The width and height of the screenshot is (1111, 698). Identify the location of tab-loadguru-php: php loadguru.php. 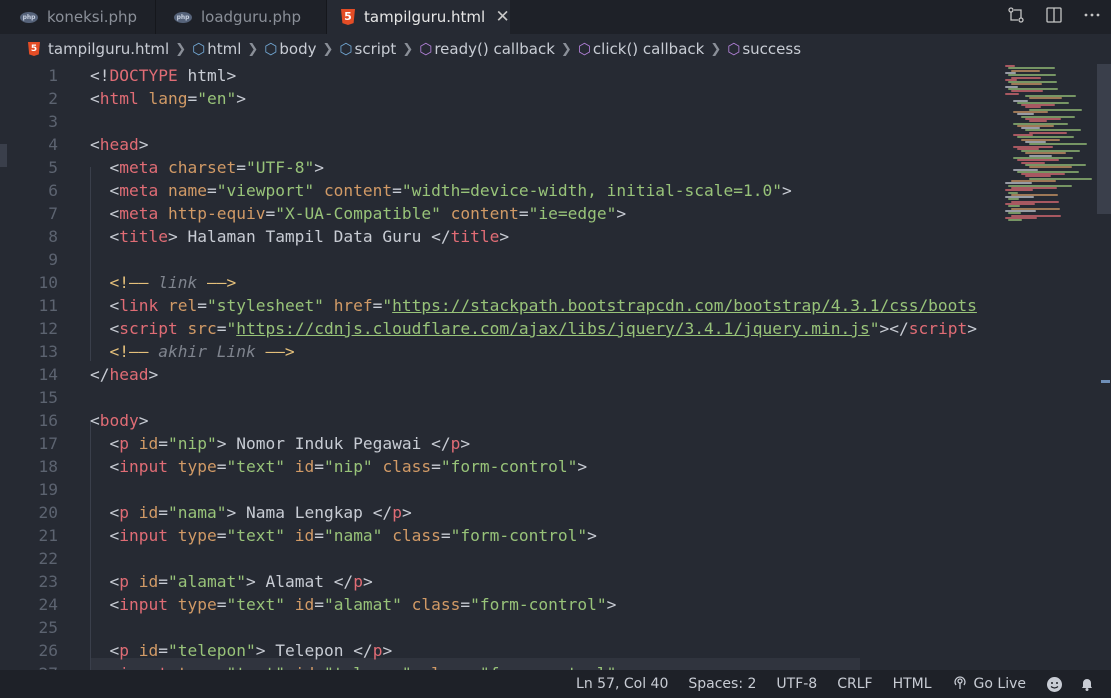
(241, 17).